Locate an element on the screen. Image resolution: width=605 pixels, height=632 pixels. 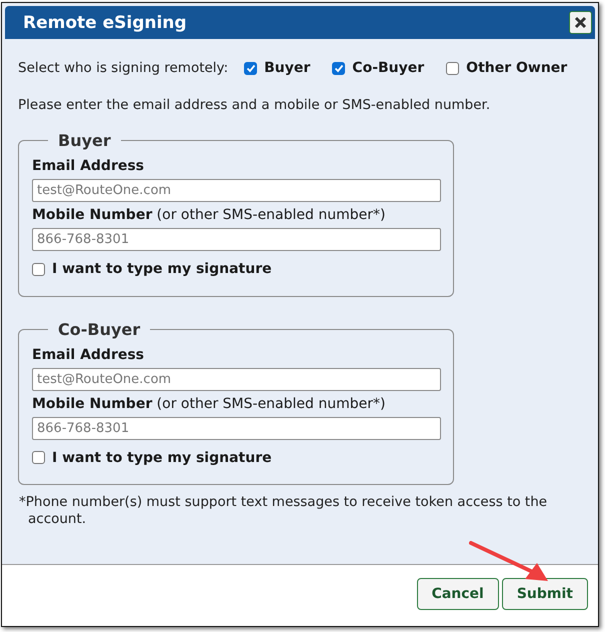
footnote-text: *Phone number(s) must support text messages to receive token access to the account. is located at coordinates (283, 511).